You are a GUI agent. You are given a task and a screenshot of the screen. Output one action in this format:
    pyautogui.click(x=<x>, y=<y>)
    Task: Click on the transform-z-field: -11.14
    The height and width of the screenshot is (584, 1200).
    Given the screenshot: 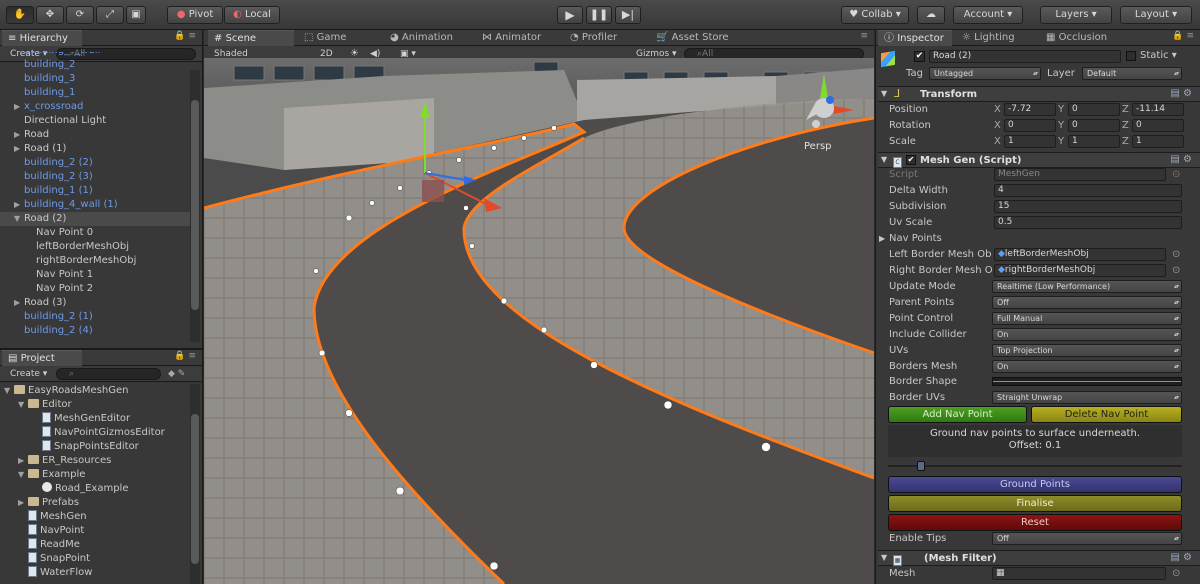 What is the action you would take?
    pyautogui.click(x=1158, y=109)
    